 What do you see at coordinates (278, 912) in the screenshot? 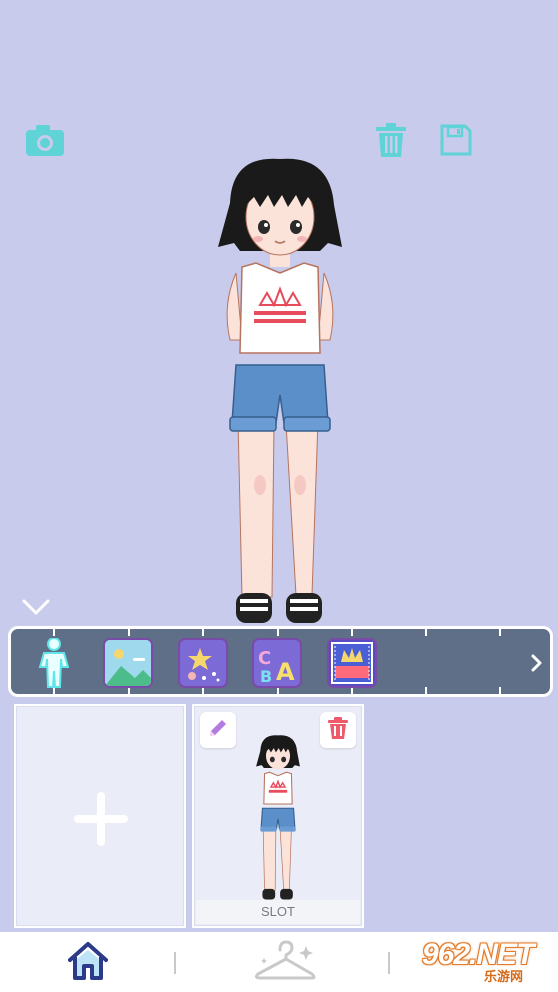
I see `slot-label: SLOT` at bounding box center [278, 912].